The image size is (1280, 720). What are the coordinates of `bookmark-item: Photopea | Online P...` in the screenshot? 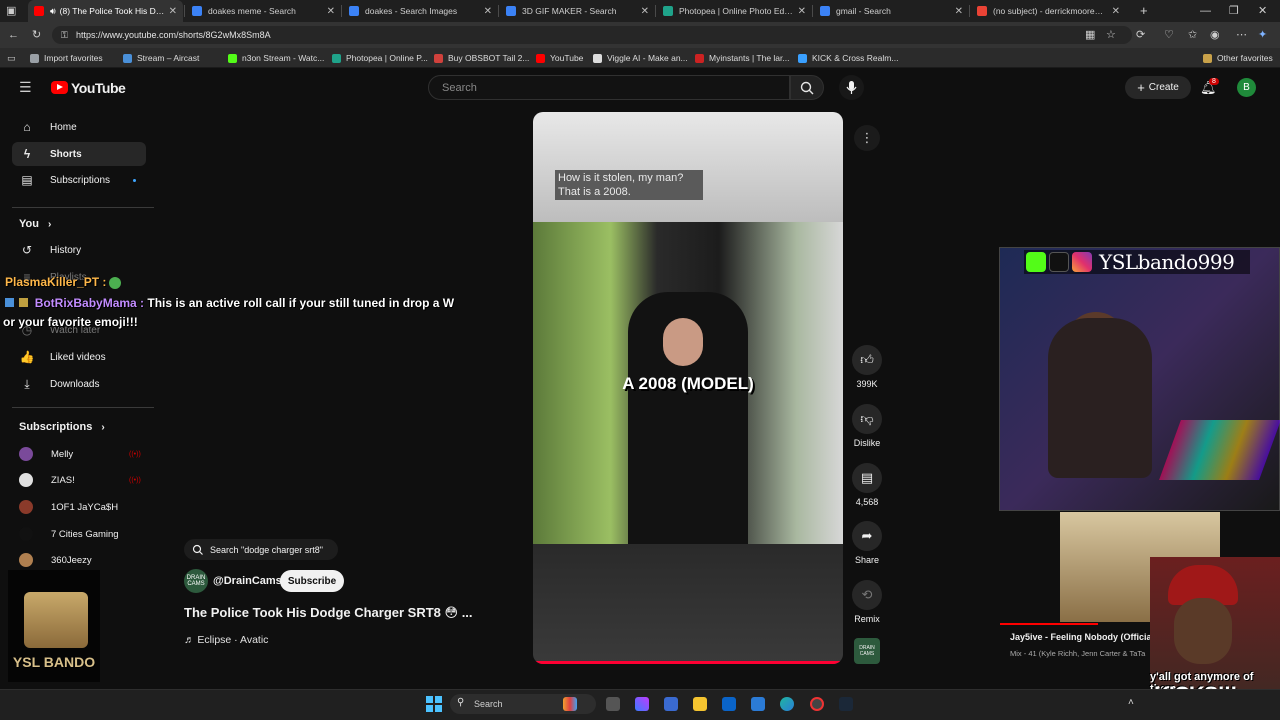 It's located at (380, 58).